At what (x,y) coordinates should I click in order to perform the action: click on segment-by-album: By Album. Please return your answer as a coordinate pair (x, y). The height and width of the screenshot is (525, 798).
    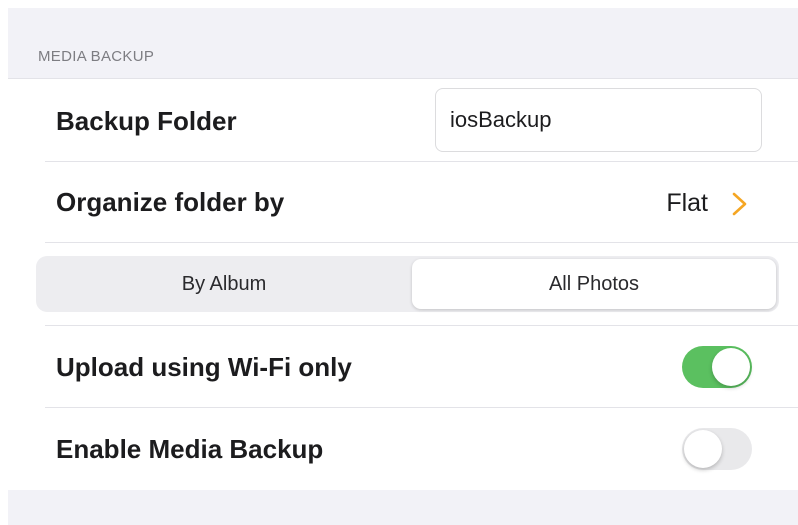
    Looking at the image, I should click on (224, 284).